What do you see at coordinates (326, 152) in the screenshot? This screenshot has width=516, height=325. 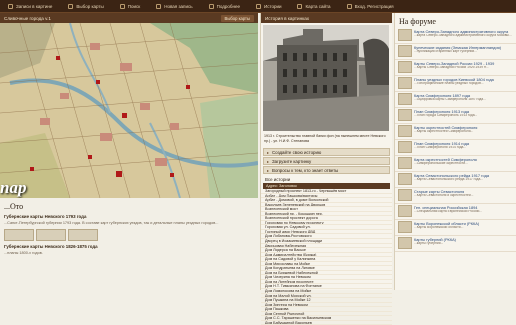 I see `create-story-button: ▸ Создайте свою историю` at bounding box center [326, 152].